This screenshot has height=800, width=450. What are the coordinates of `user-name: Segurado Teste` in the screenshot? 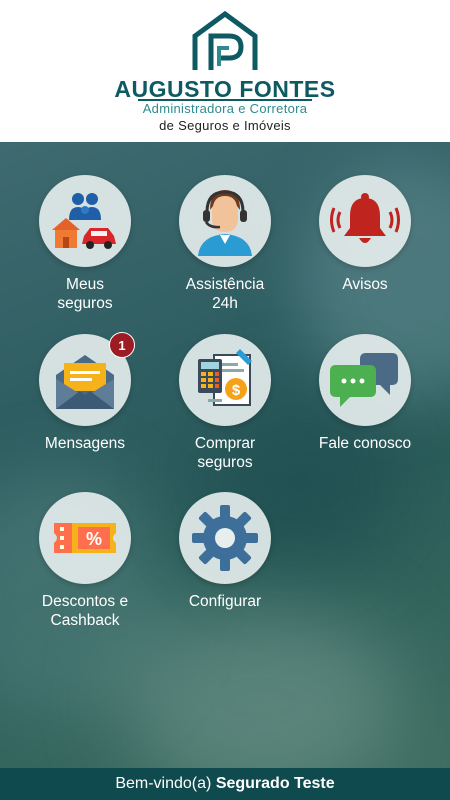 It's located at (275, 783).